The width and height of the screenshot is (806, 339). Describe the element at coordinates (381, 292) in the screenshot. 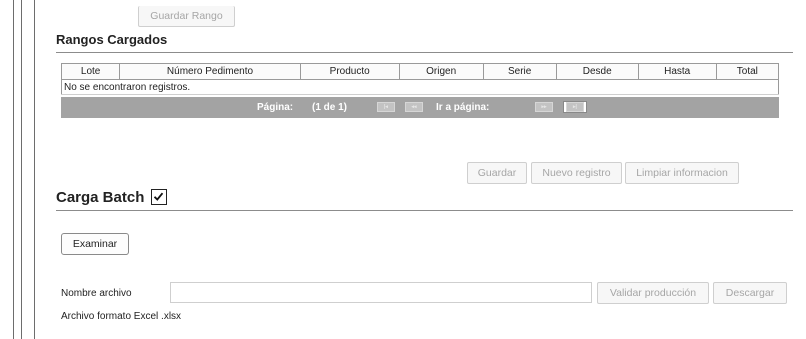

I see `nombre-archivo-input` at that location.